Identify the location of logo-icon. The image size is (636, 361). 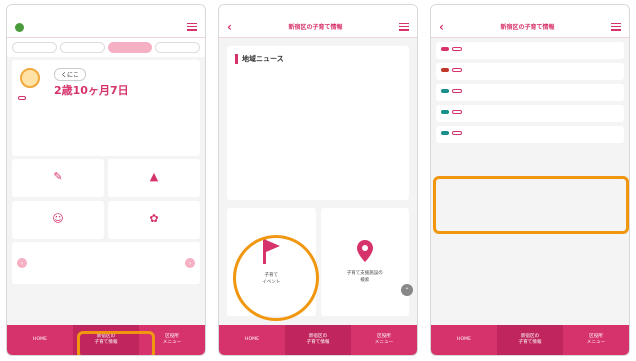
(19, 27).